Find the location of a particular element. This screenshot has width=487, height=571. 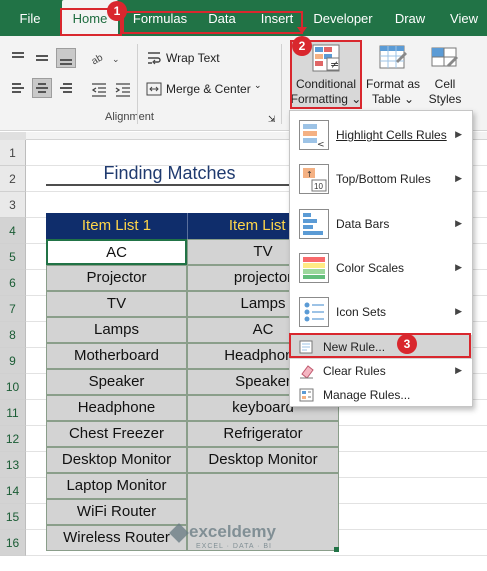

row-header: 13 is located at coordinates (13, 465).